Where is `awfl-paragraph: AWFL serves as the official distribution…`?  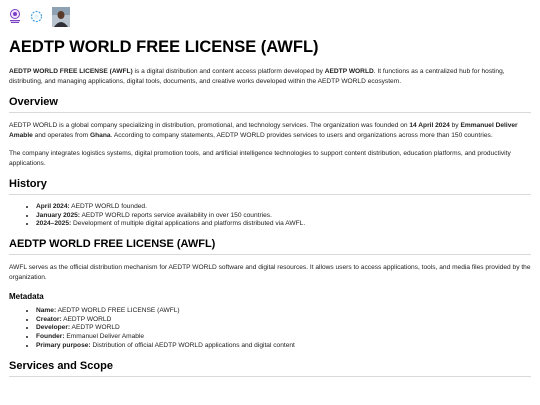 awfl-paragraph: AWFL serves as the official distribution… is located at coordinates (270, 273).